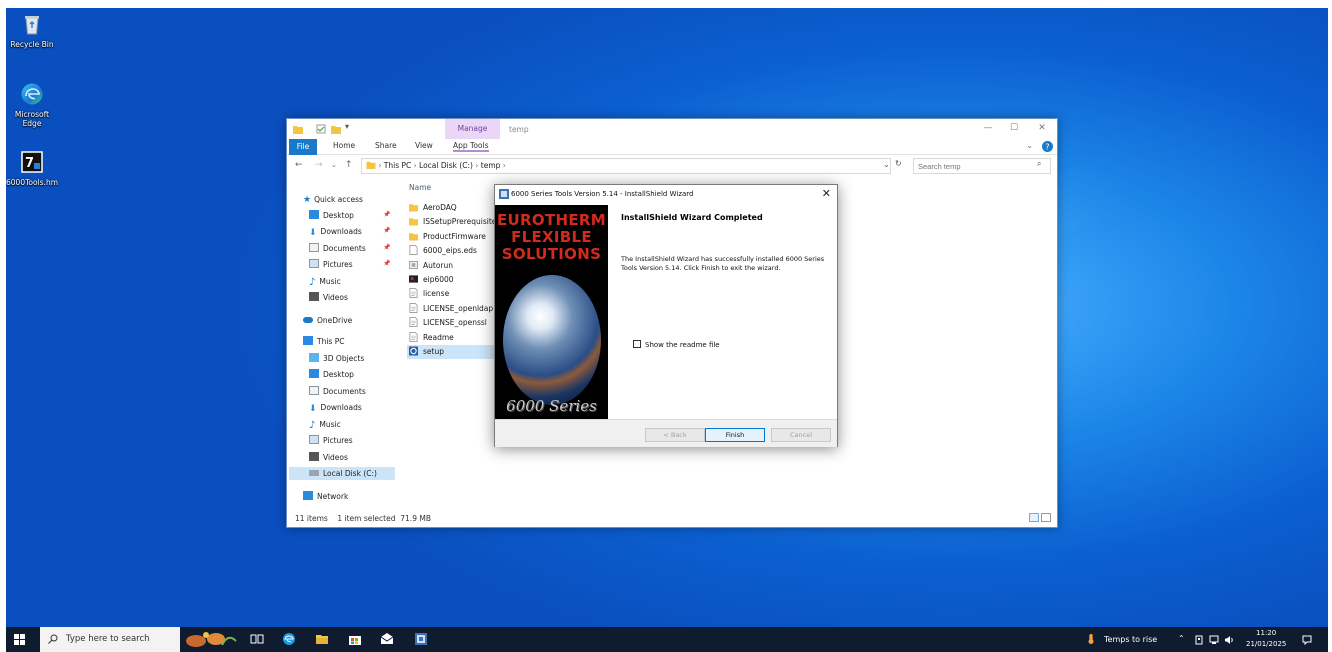 This screenshot has width=1332, height=652. Describe the element at coordinates (325, 281) in the screenshot. I see `nav-music: ♪ Music` at that location.